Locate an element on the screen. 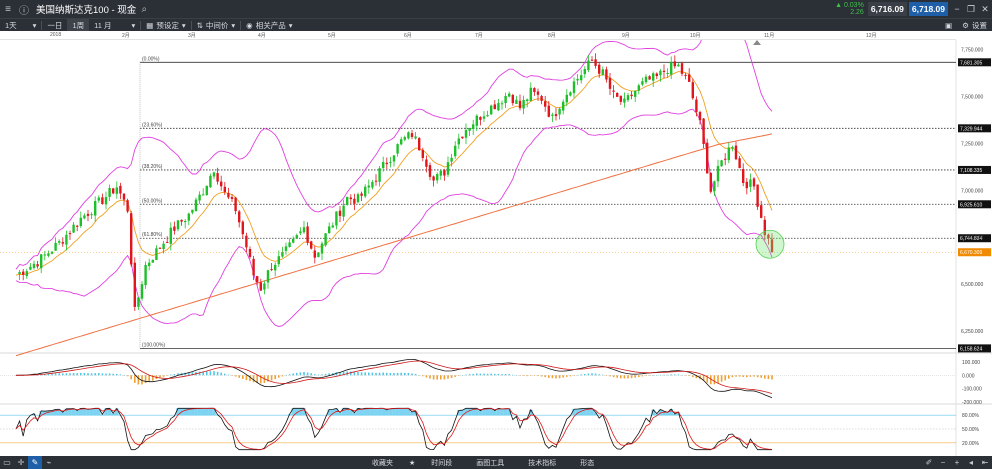  macd-tick-label: -100.000 is located at coordinates (972, 390).